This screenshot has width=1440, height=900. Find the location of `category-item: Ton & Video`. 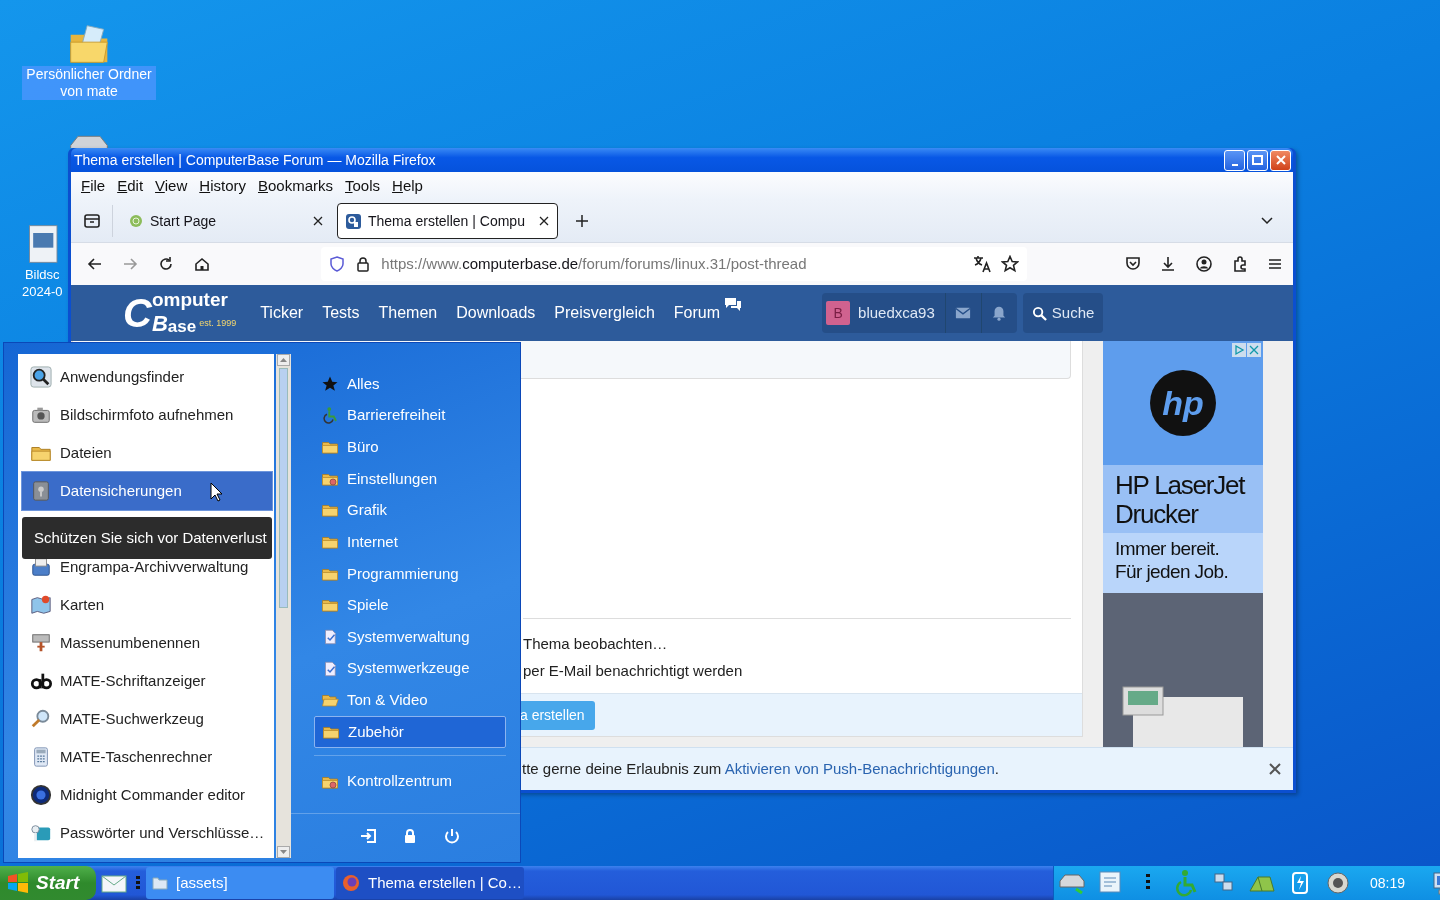

category-item: Ton & Video is located at coordinates (410, 700).